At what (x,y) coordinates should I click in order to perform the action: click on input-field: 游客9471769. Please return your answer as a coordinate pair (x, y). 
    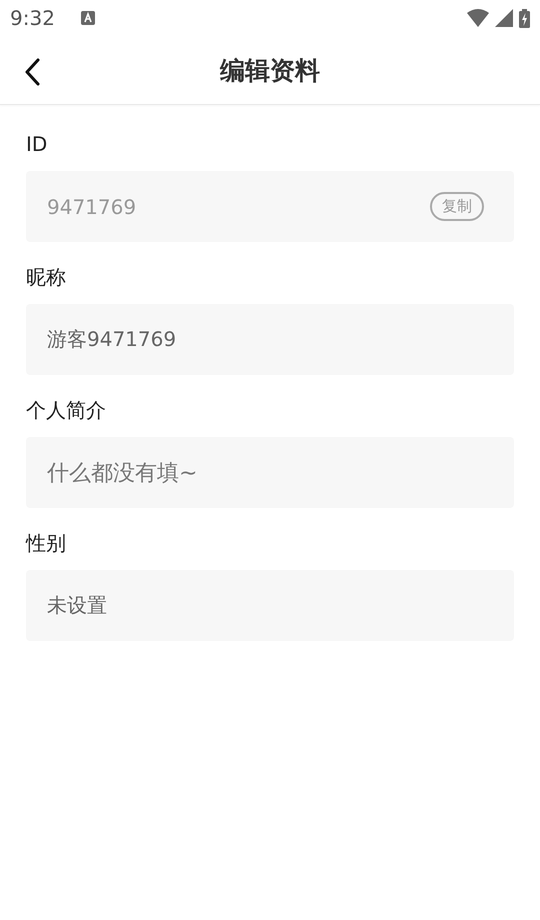
    Looking at the image, I should click on (270, 339).